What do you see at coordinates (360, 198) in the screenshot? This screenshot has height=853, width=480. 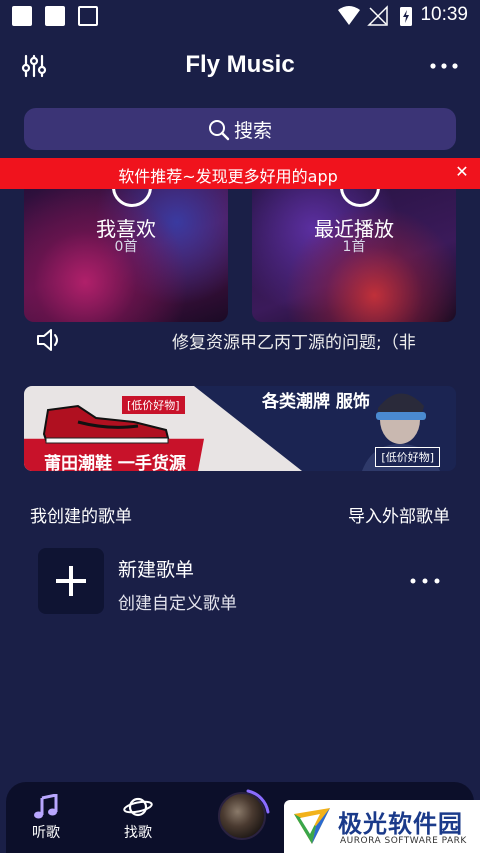 I see `play-icon` at bounding box center [360, 198].